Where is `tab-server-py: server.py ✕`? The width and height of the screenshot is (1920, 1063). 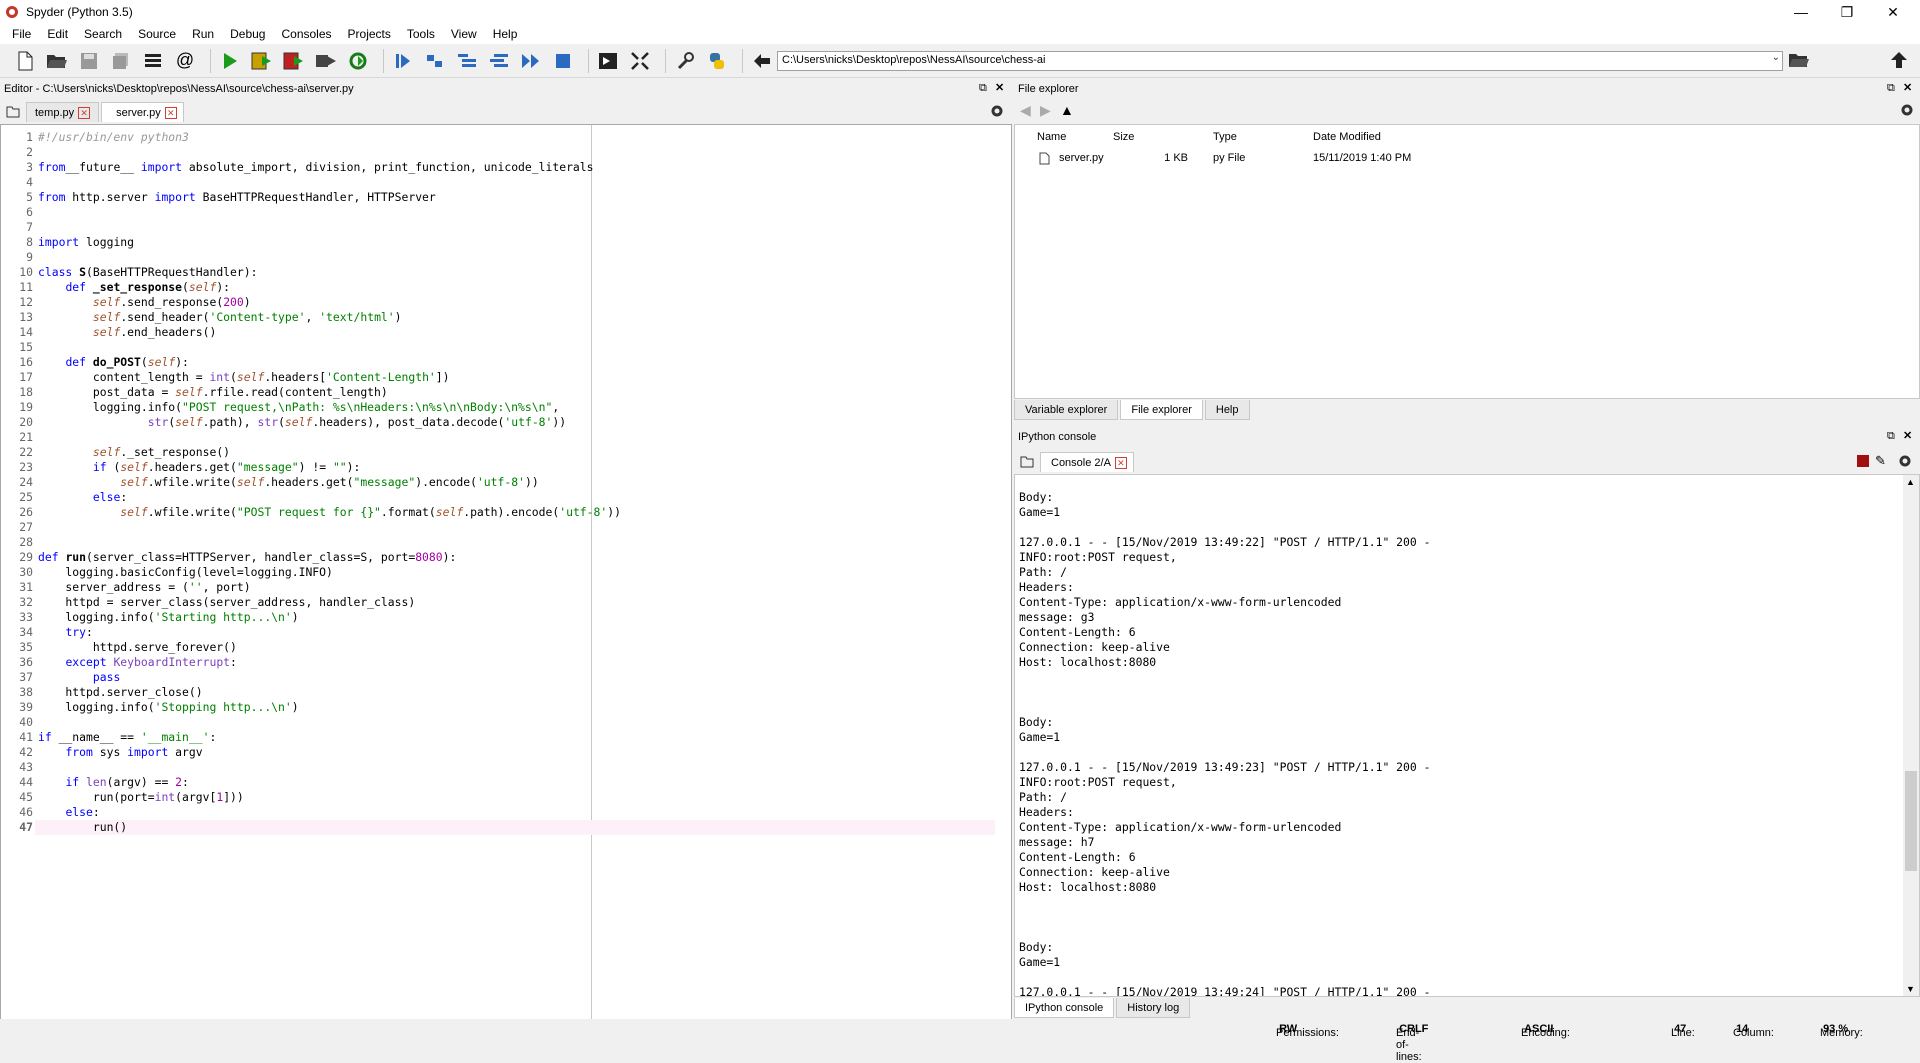 tab-server-py: server.py ✕ is located at coordinates (142, 112).